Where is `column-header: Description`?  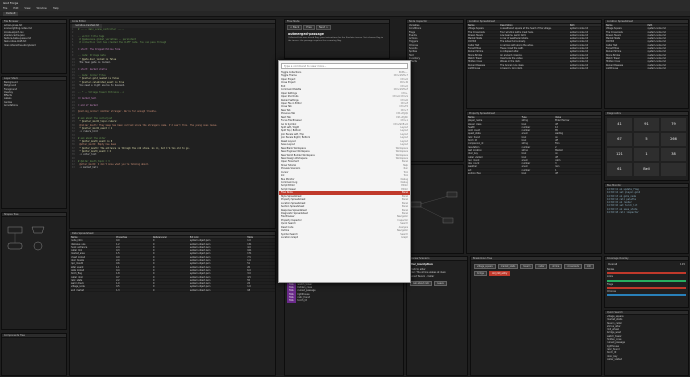 column-header: Description is located at coordinates (534, 25).